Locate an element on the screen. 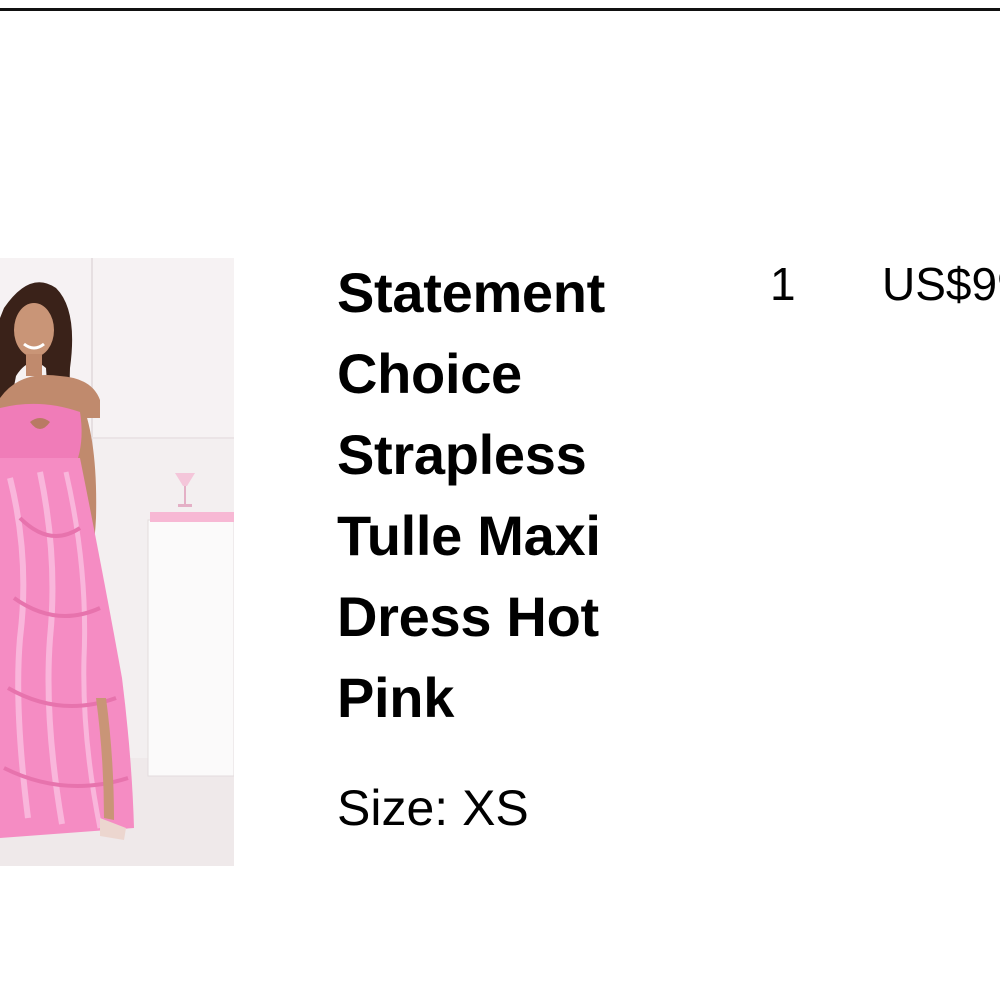 This screenshot has width=1000, height=1000. size-label: Size: is located at coordinates (393, 808).